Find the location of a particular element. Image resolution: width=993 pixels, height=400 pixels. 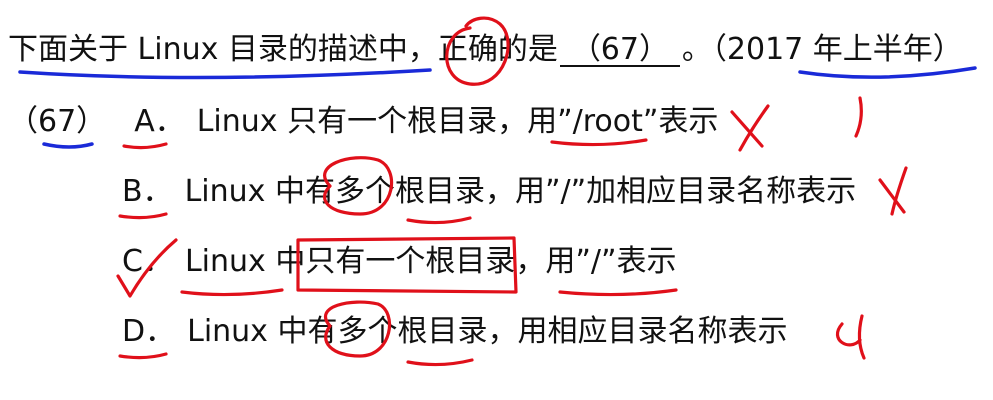

question-line: 下面关于 Linux 目录的描述中，正确的是 （67） 。（2017 年上半年） is located at coordinates (485, 50).